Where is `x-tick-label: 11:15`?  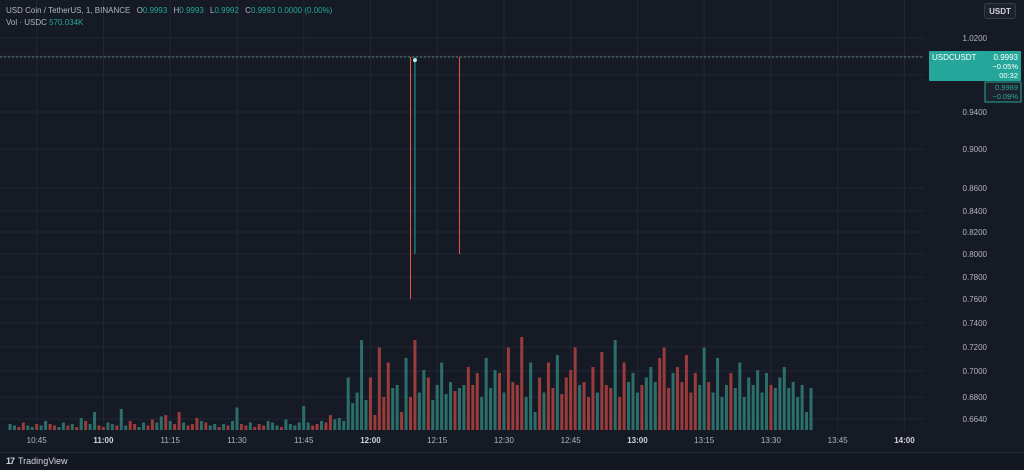
x-tick-label: 11:15 is located at coordinates (170, 440).